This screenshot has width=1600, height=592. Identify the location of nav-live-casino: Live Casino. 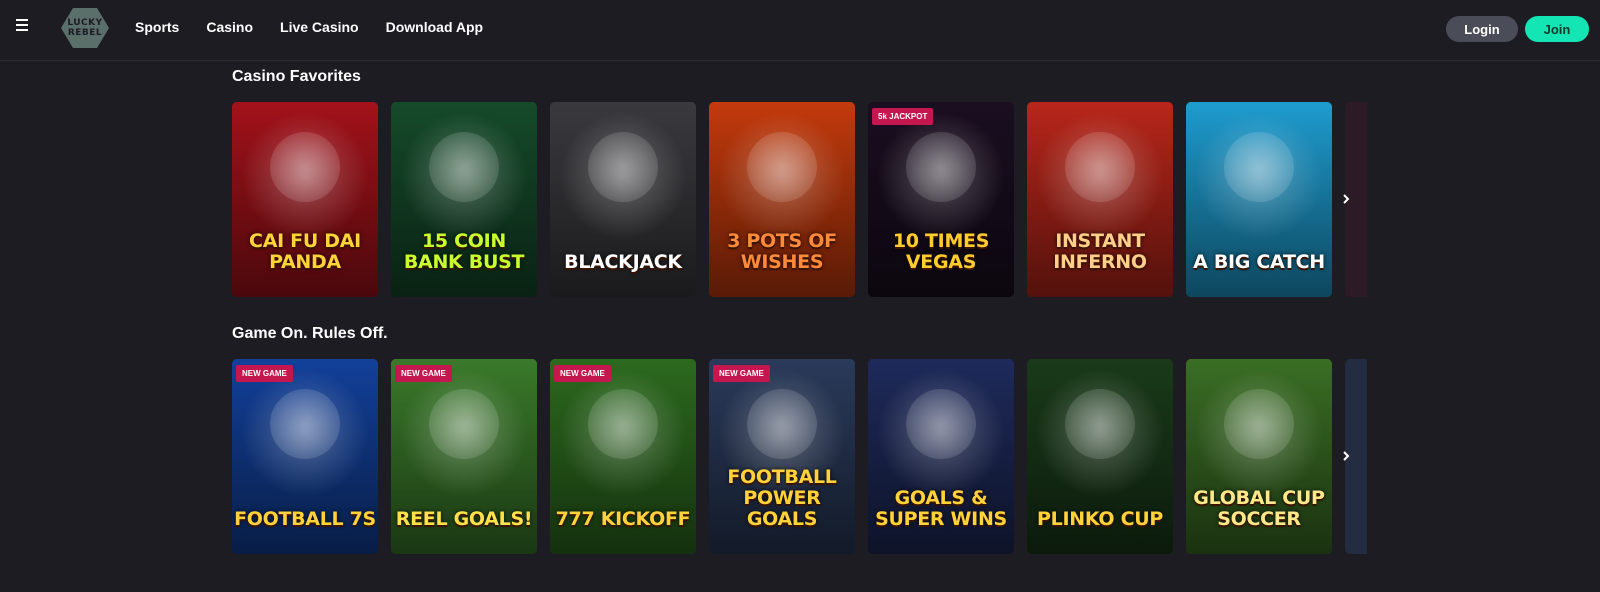
(319, 27).